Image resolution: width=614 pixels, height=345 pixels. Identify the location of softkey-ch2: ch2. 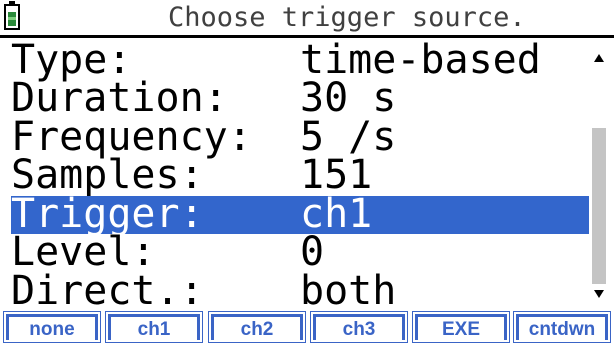
(257, 327).